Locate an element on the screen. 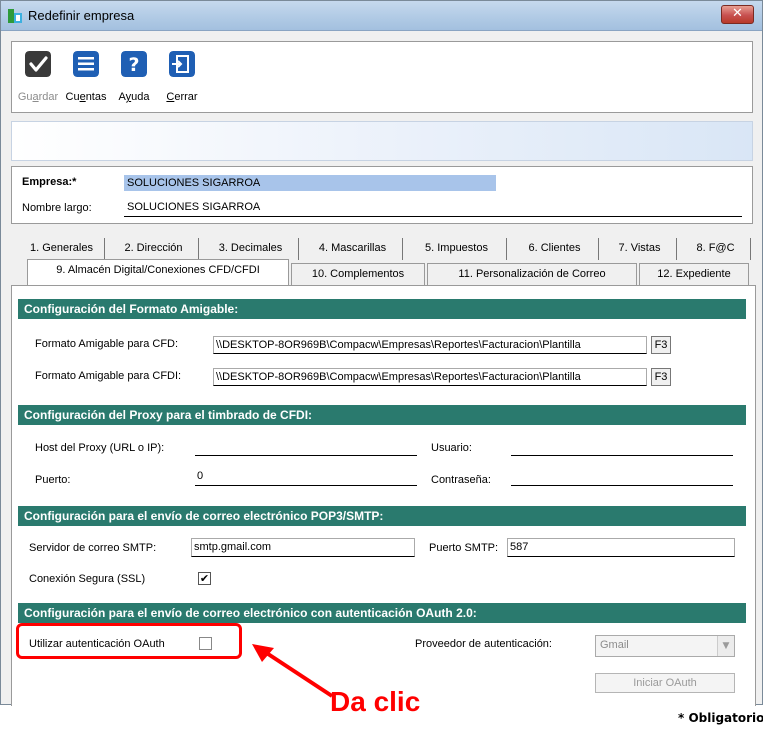 Image resolution: width=763 pixels, height=729 pixels. tab-vistas: 7. Vistas is located at coordinates (640, 249).